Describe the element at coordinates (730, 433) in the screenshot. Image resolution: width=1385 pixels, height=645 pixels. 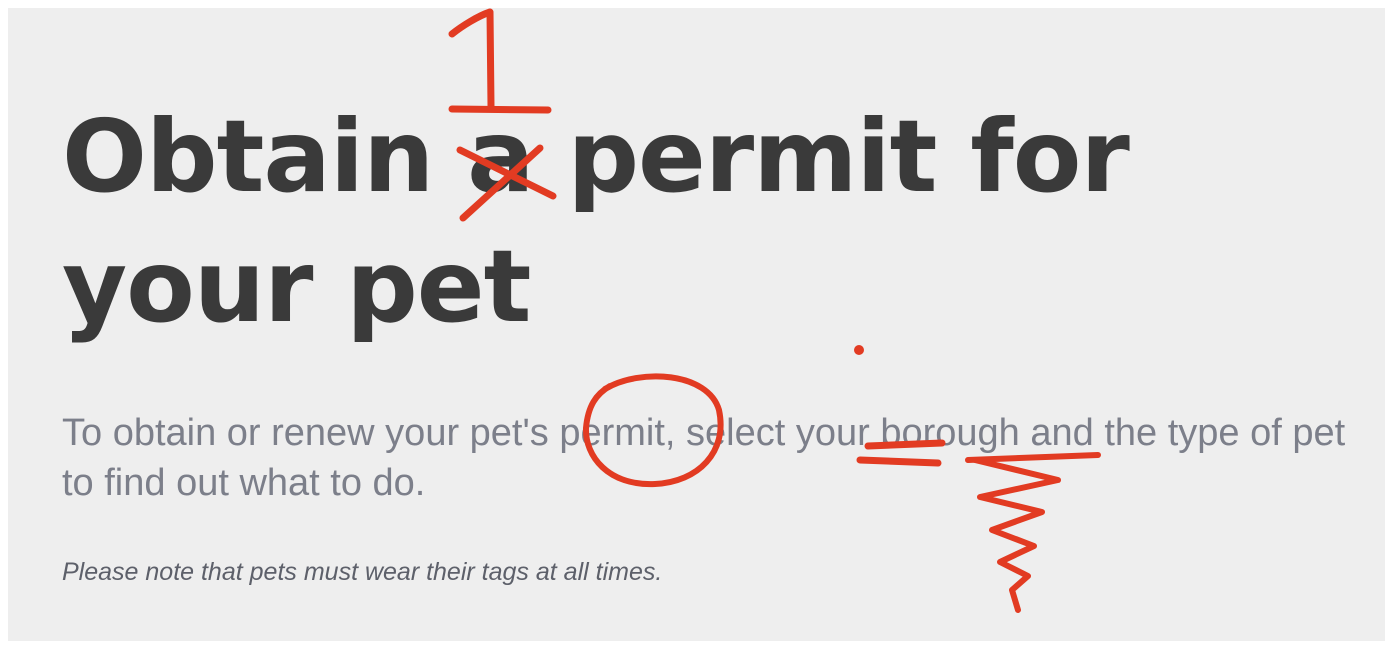
I see `intro-text-middle: , select` at that location.